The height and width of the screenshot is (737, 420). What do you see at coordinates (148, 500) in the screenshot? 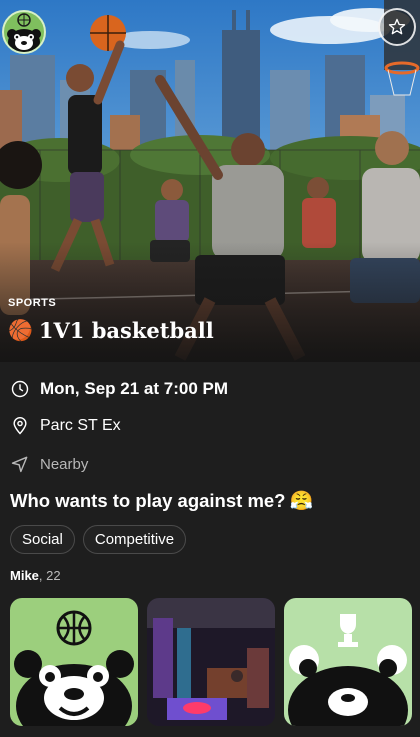
I see `event-question-text: Who wants to play against me?` at bounding box center [148, 500].